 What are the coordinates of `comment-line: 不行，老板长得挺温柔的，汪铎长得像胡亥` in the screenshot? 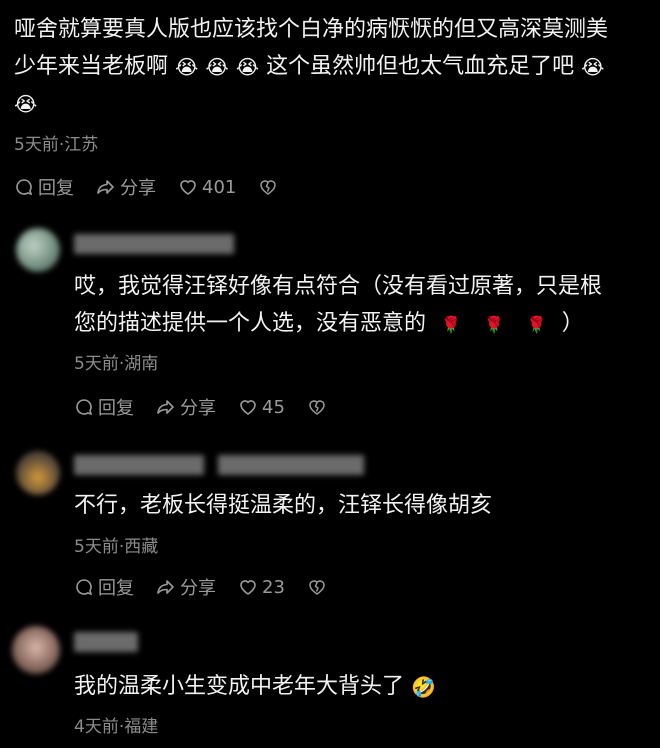 It's located at (283, 505).